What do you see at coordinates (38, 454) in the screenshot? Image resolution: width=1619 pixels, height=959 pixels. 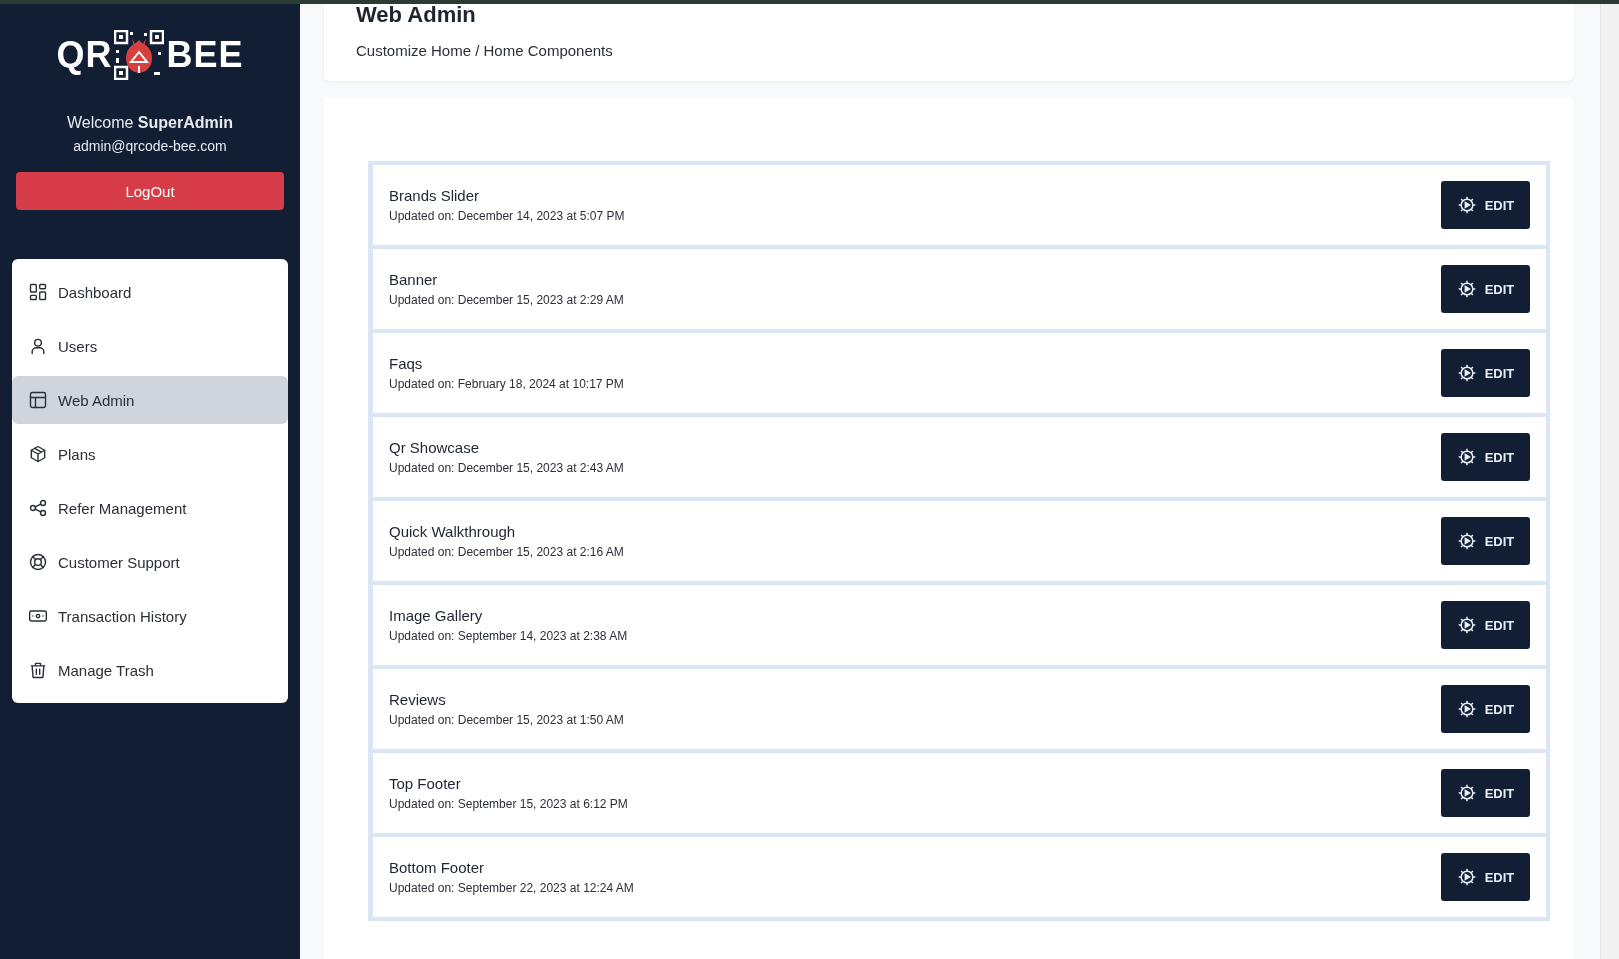 I see `box-icon` at bounding box center [38, 454].